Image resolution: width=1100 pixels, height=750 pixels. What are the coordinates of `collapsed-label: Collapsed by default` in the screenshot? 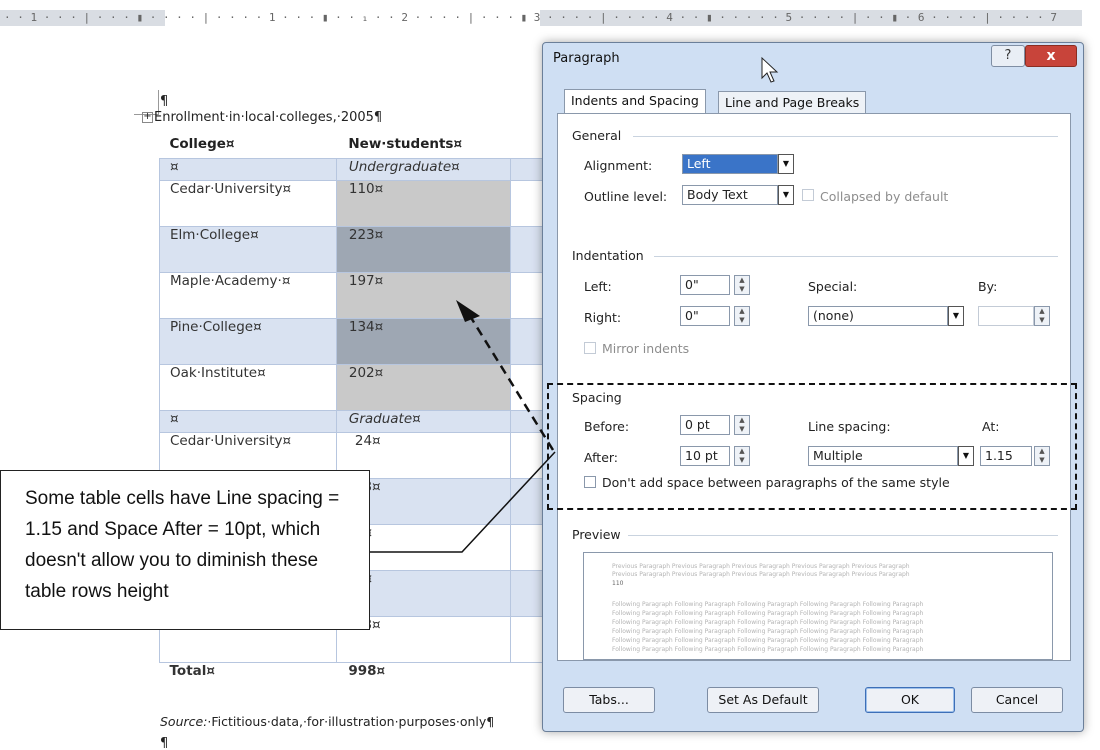 It's located at (884, 196).